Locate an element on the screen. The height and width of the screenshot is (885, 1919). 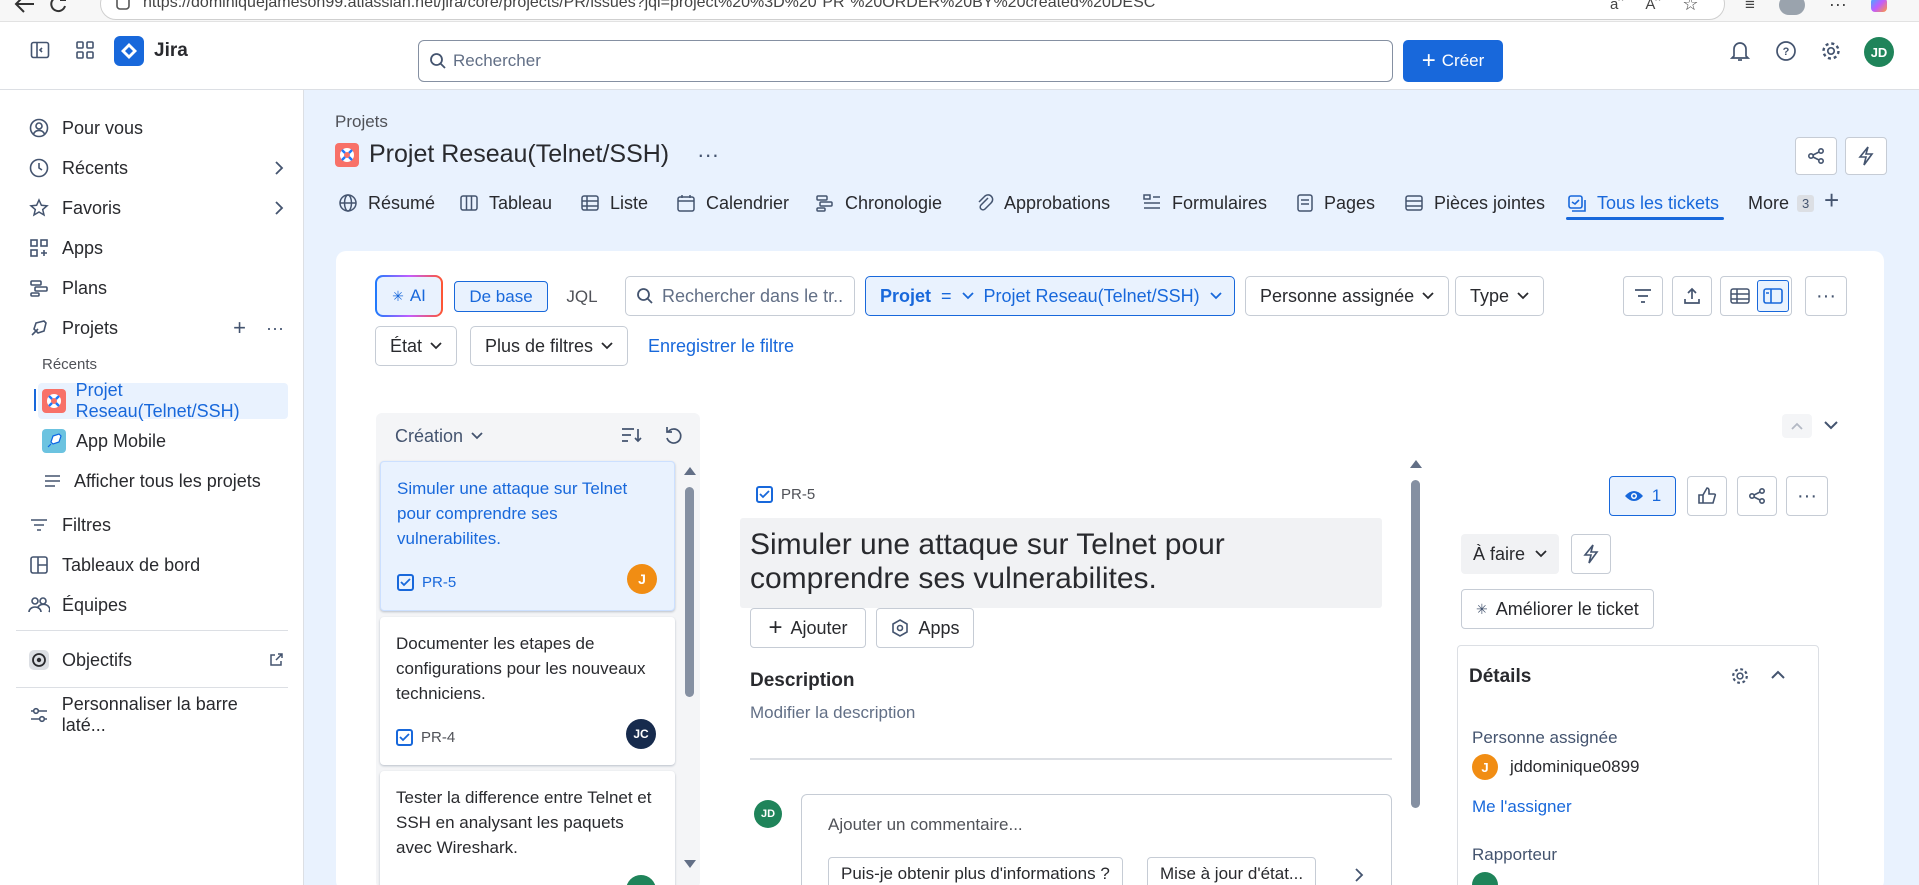
tab-pages: Pages is located at coordinates (1335, 203).